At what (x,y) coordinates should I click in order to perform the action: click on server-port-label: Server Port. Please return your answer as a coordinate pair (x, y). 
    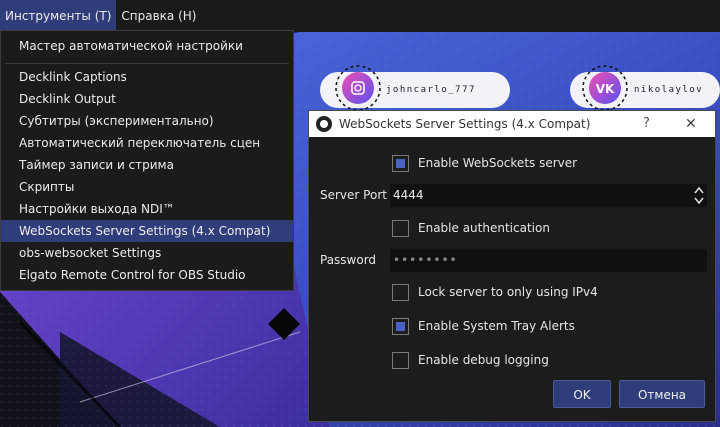
    Looking at the image, I should click on (353, 195).